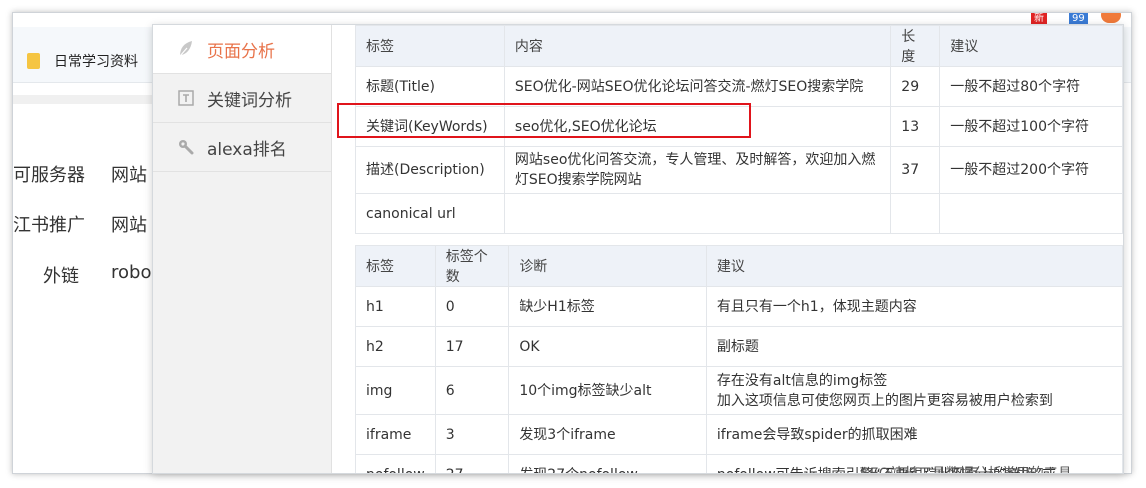 The width and height of the screenshot is (1146, 488). I want to click on tag-cell: 描述(Description), so click(430, 170).